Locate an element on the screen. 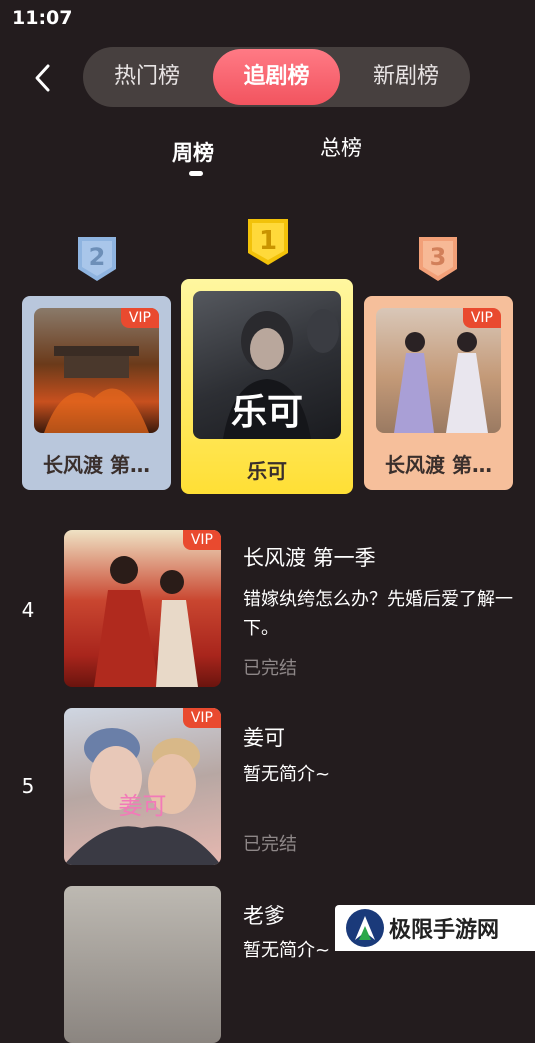  tab-new: 新剧榜 is located at coordinates (406, 77).